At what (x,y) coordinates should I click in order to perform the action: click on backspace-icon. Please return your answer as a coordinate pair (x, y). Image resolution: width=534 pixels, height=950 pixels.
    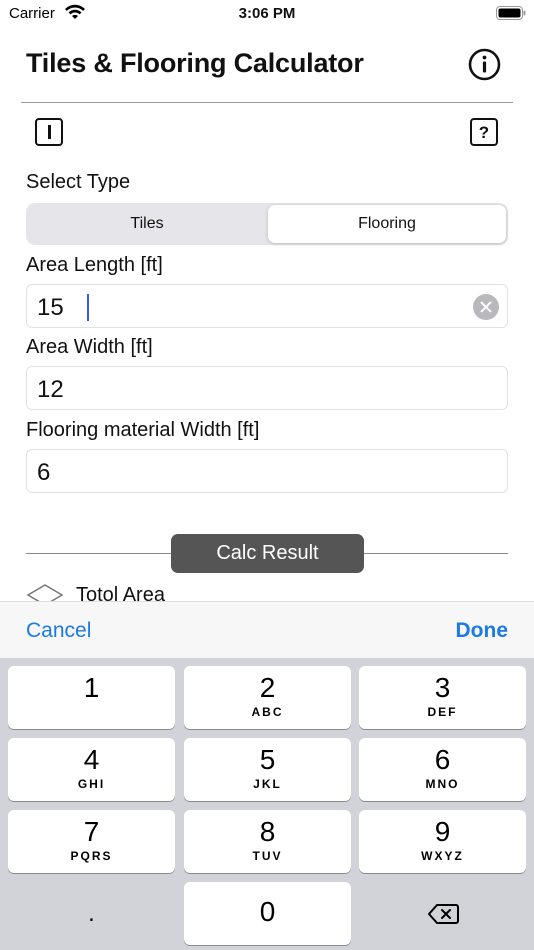
    Looking at the image, I should click on (443, 913).